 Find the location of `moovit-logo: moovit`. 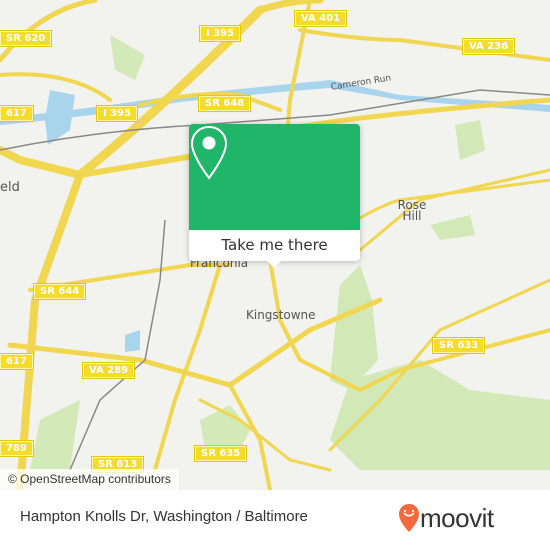

moovit-logo: moovit is located at coordinates (468, 521).